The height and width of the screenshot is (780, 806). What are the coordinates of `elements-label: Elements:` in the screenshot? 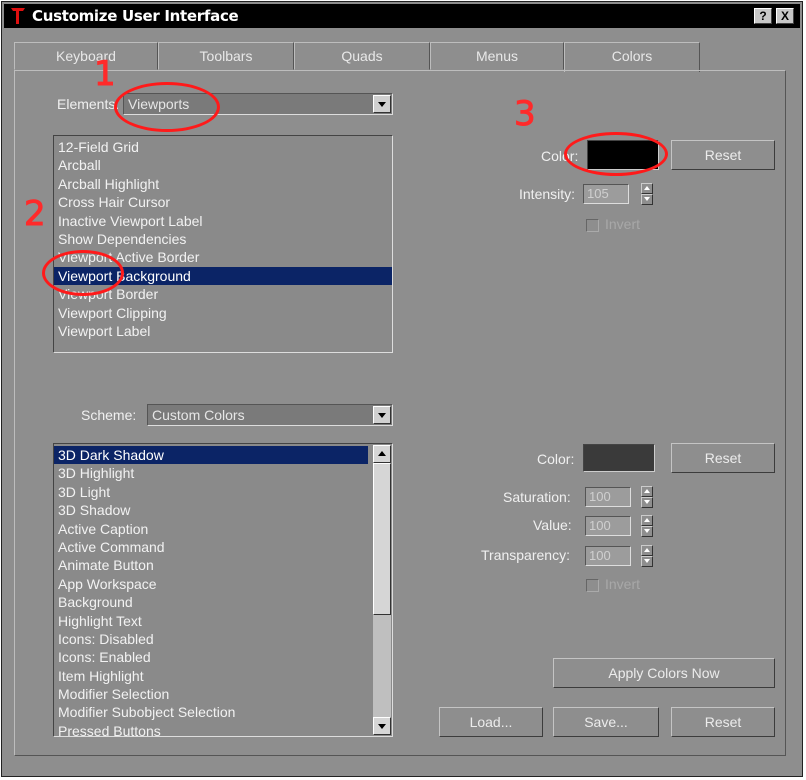 It's located at (88, 104).